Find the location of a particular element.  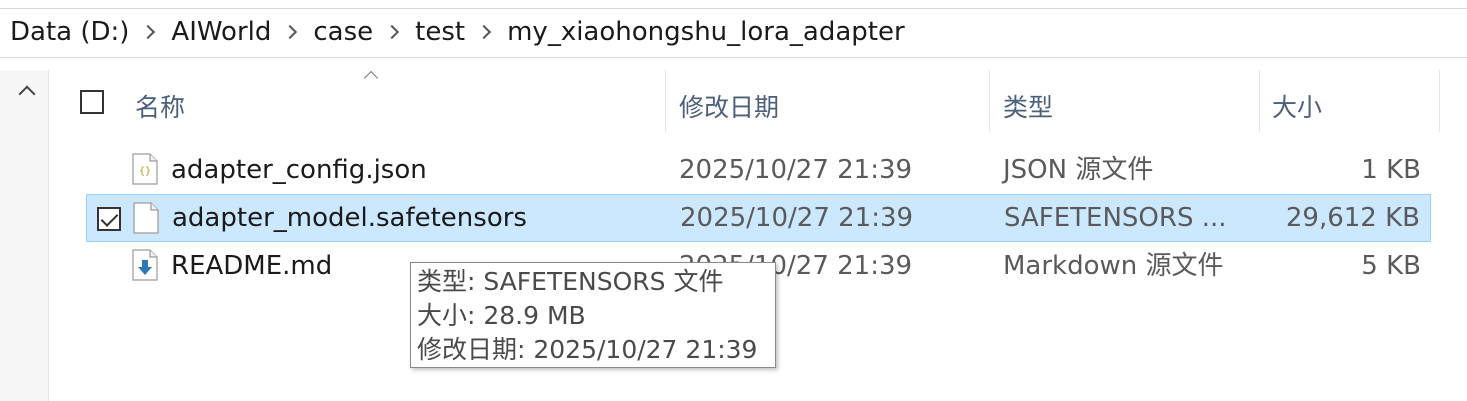

file-name: adapter_model.safetensors is located at coordinates (349, 218).